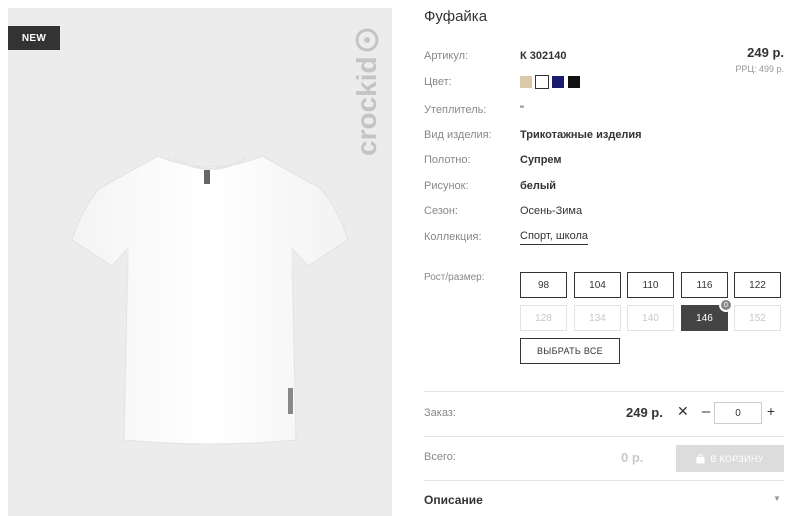 This screenshot has width=800, height=516. Describe the element at coordinates (441, 211) in the screenshot. I see `prop-label: Сезон:` at that location.